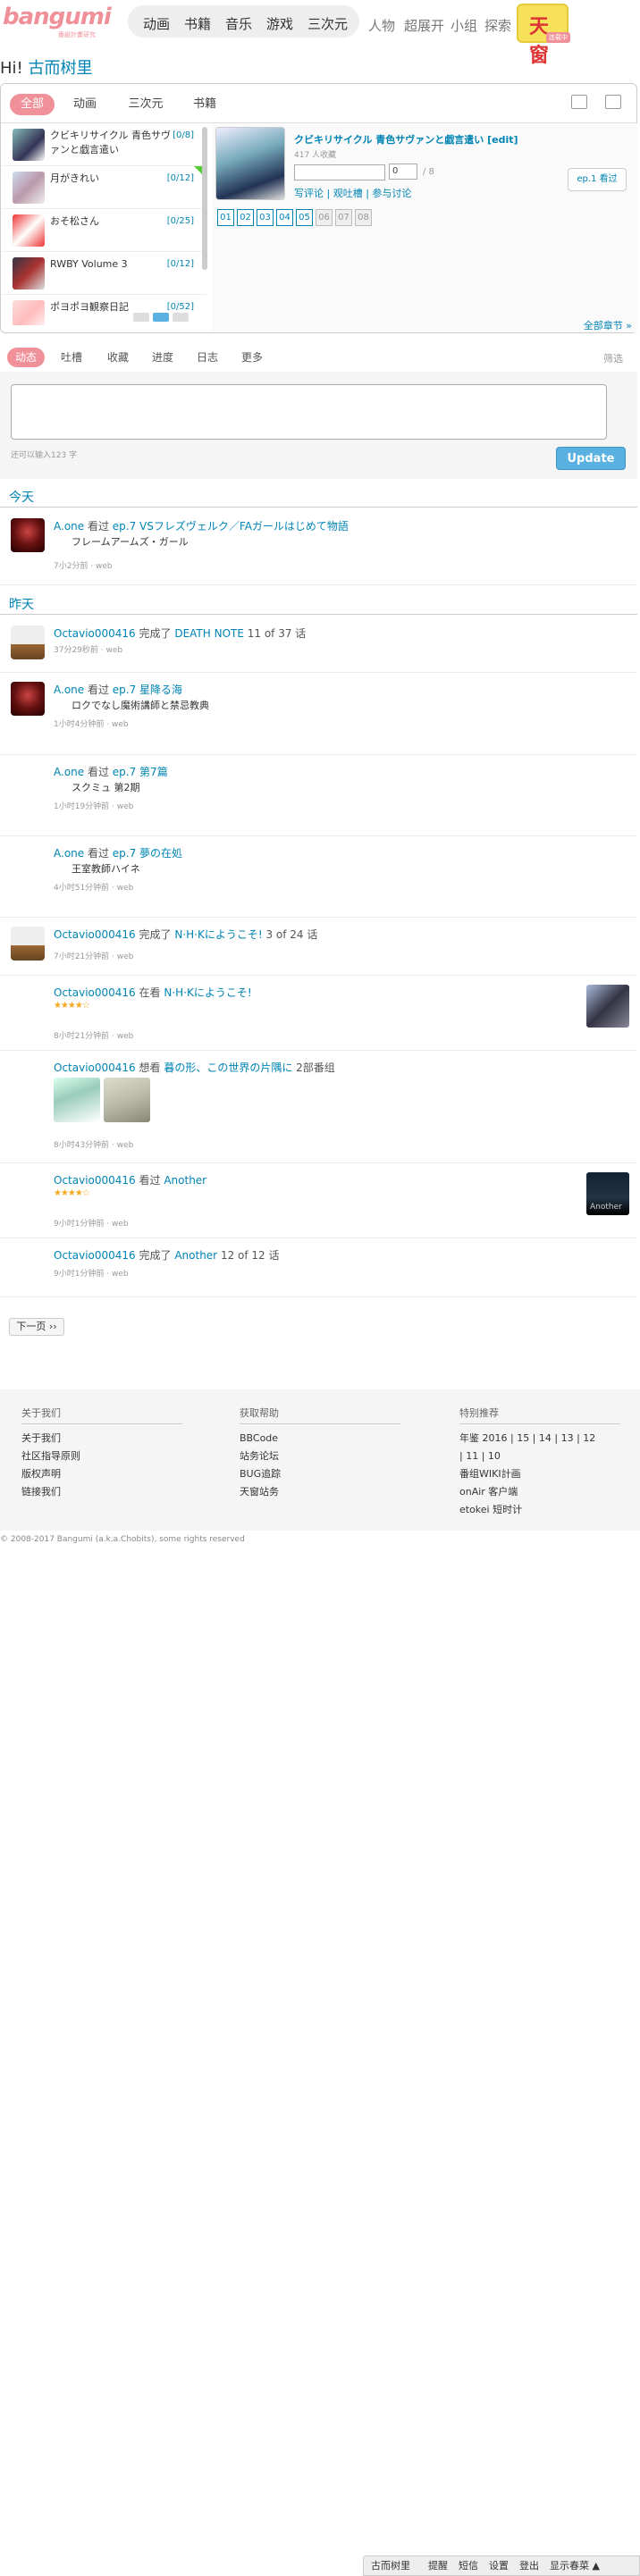  I want to click on nav-real: 三次元, so click(327, 23).